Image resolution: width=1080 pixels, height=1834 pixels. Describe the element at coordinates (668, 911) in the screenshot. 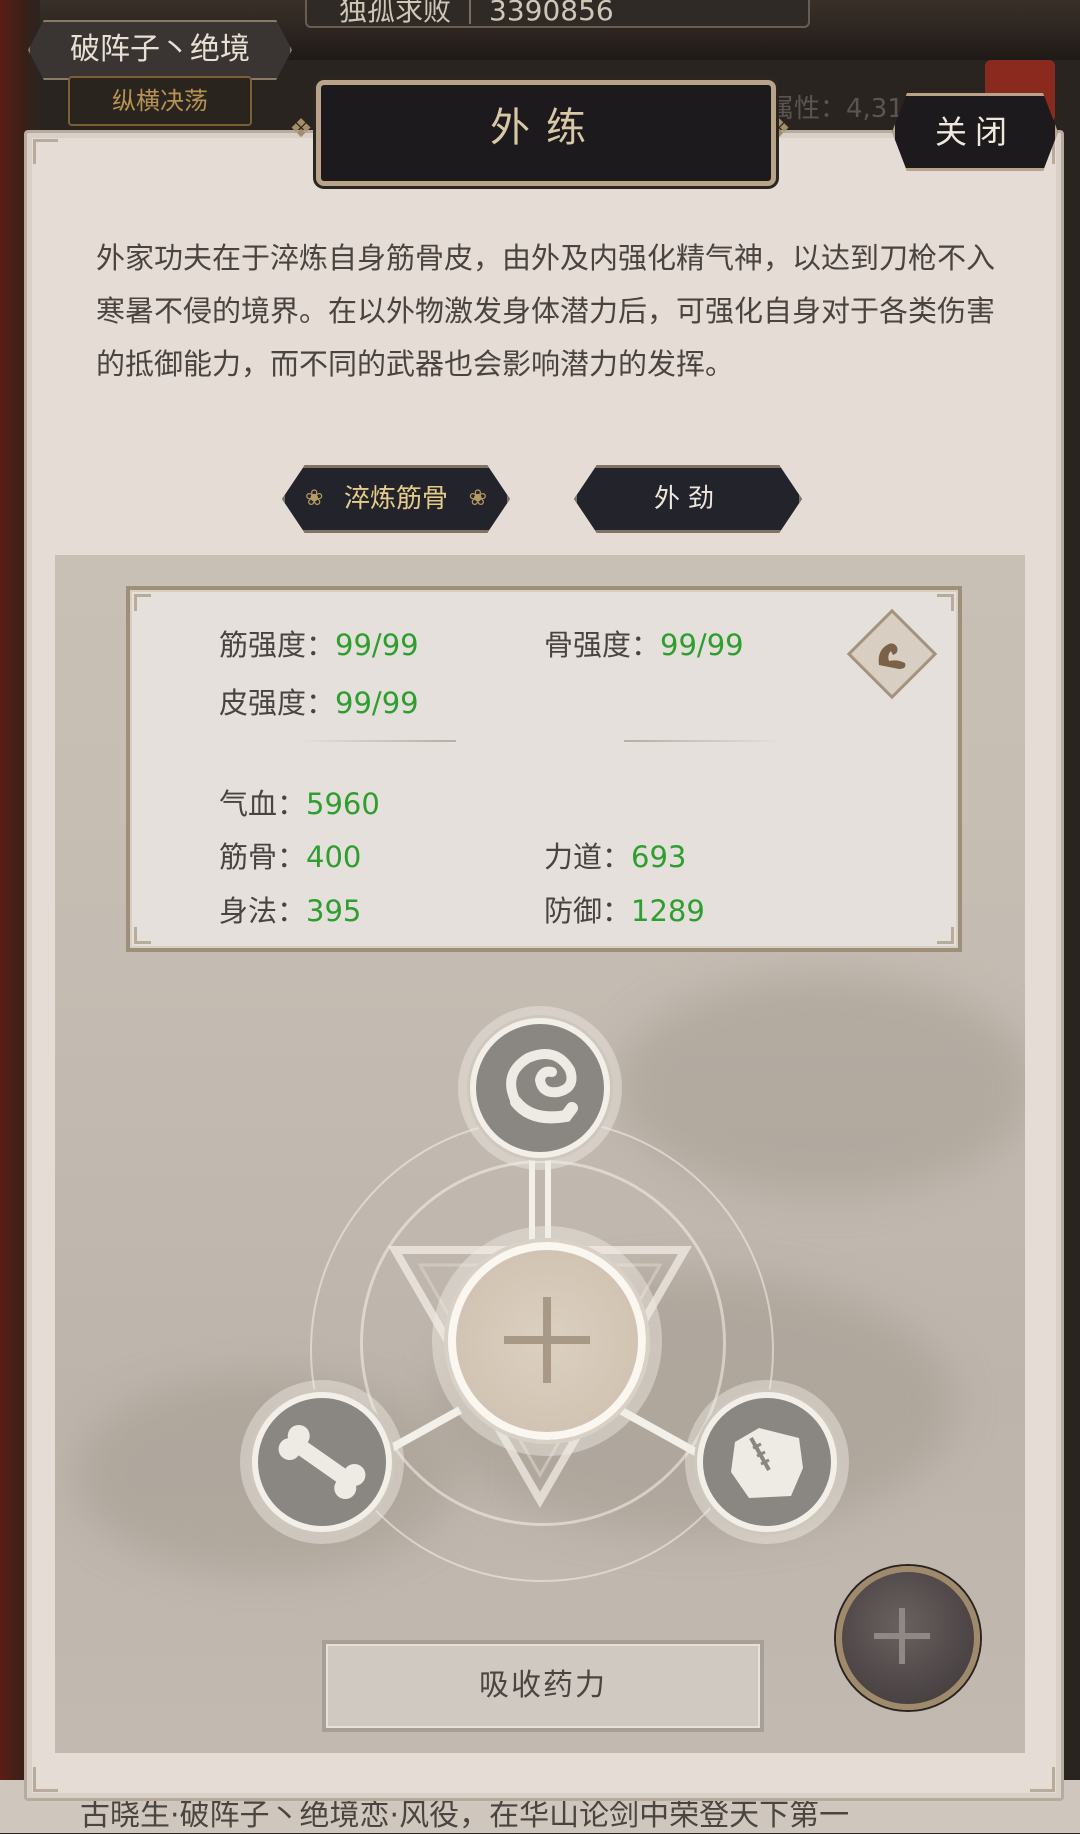

I see `stat-value: 1289` at that location.